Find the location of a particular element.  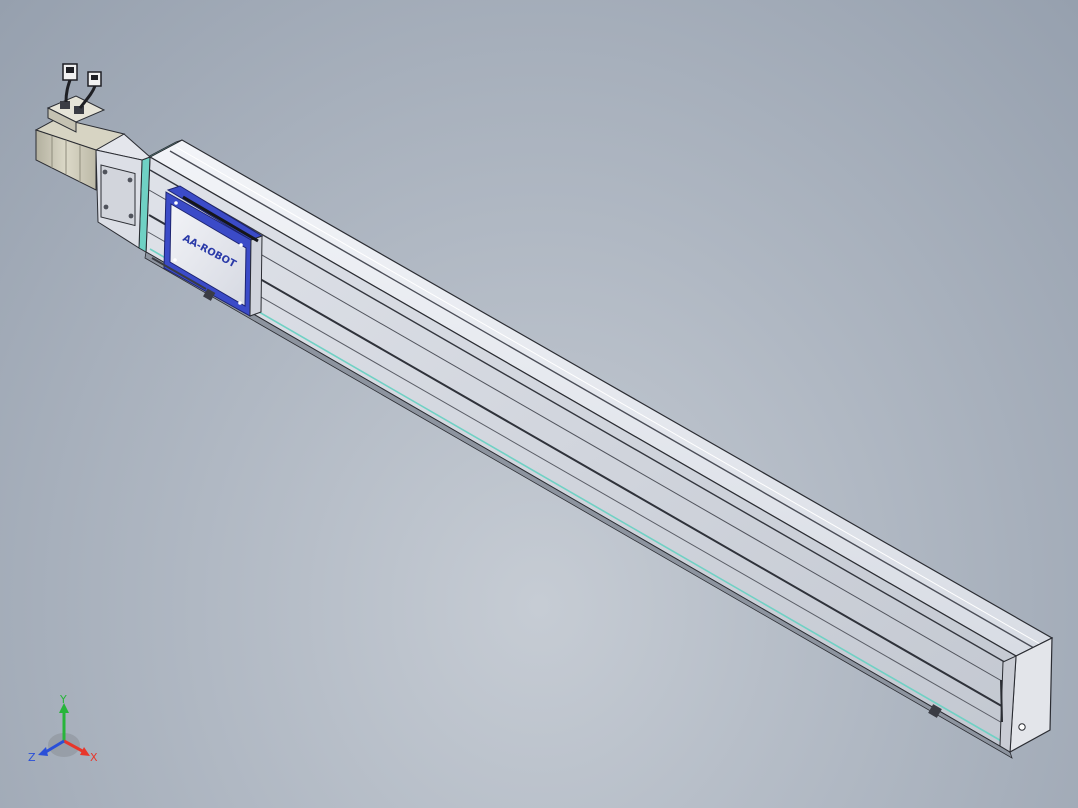

z-axis-label: Z is located at coordinates (32, 757).